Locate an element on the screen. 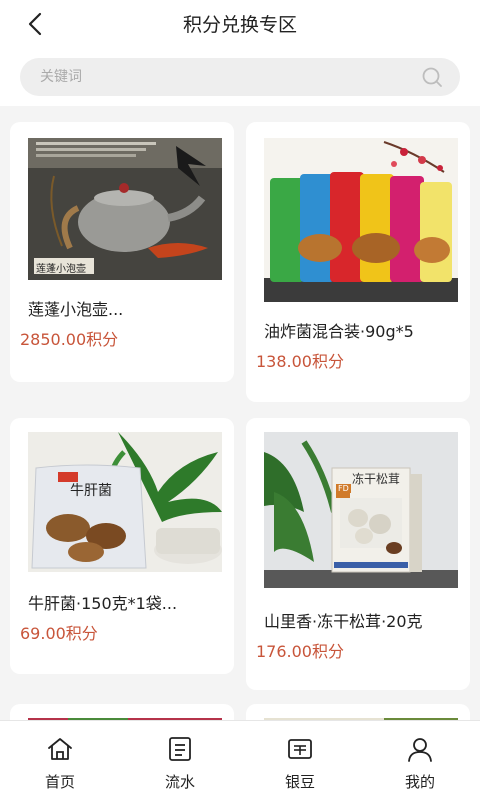 This screenshot has width=480, height=800. home-icon is located at coordinates (60, 749).